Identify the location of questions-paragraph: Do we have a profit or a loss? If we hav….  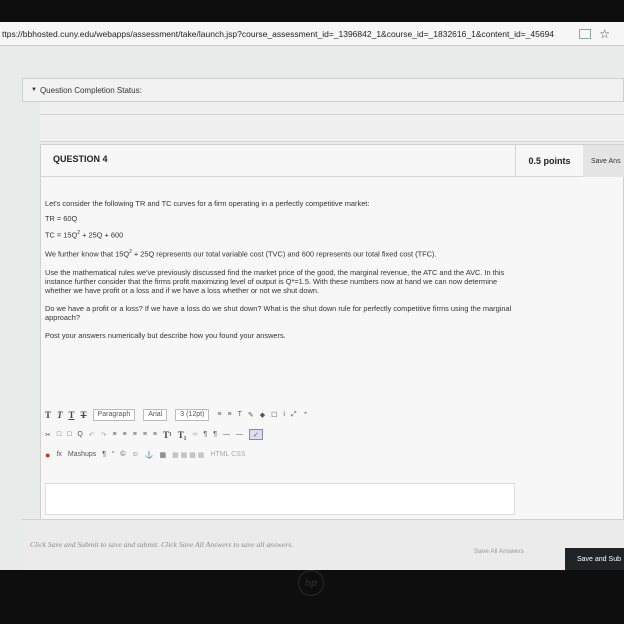
(278, 312).